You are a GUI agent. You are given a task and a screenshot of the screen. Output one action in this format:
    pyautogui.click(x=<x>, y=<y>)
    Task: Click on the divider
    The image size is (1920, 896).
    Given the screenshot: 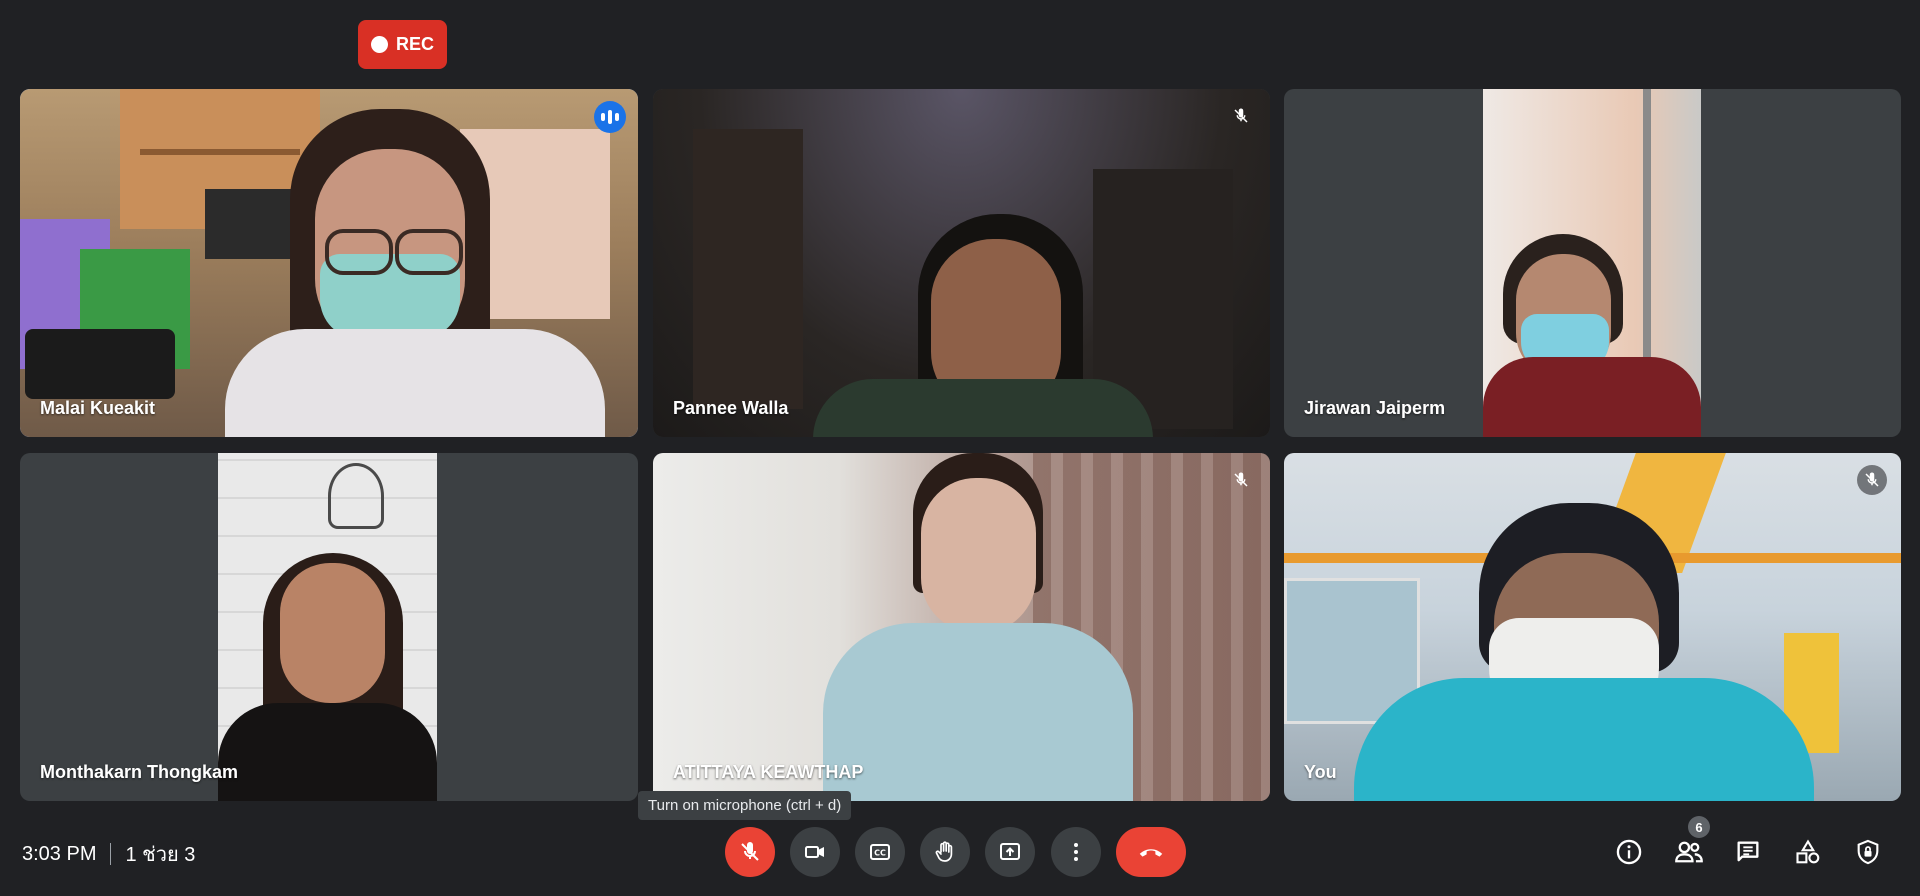 What is the action you would take?
    pyautogui.click(x=111, y=854)
    